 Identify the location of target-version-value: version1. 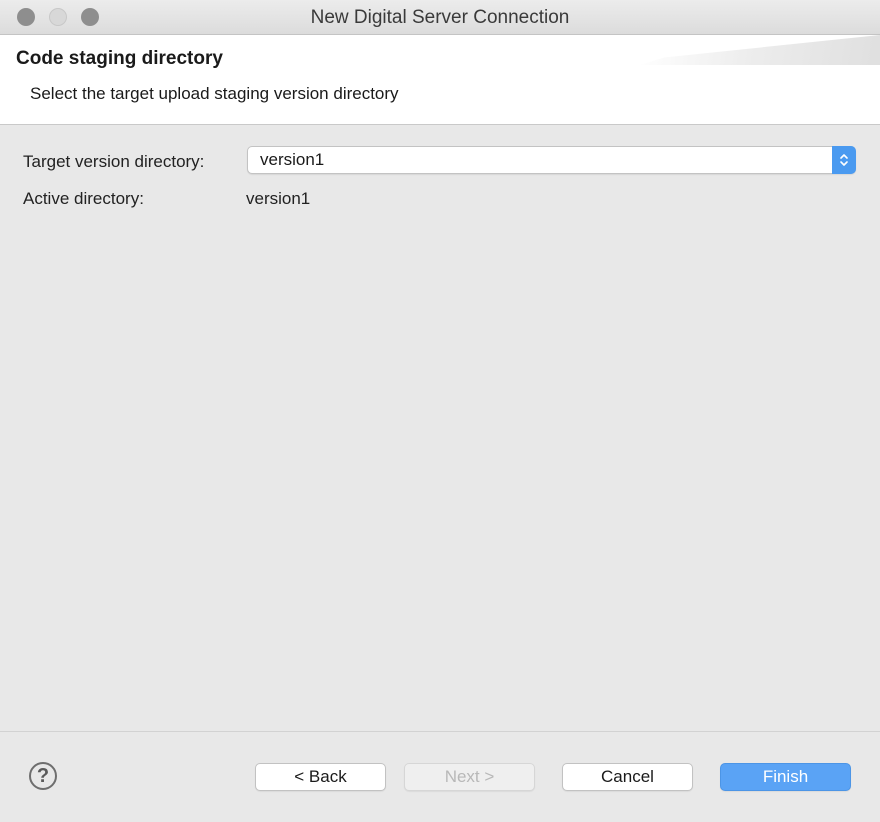
(292, 159).